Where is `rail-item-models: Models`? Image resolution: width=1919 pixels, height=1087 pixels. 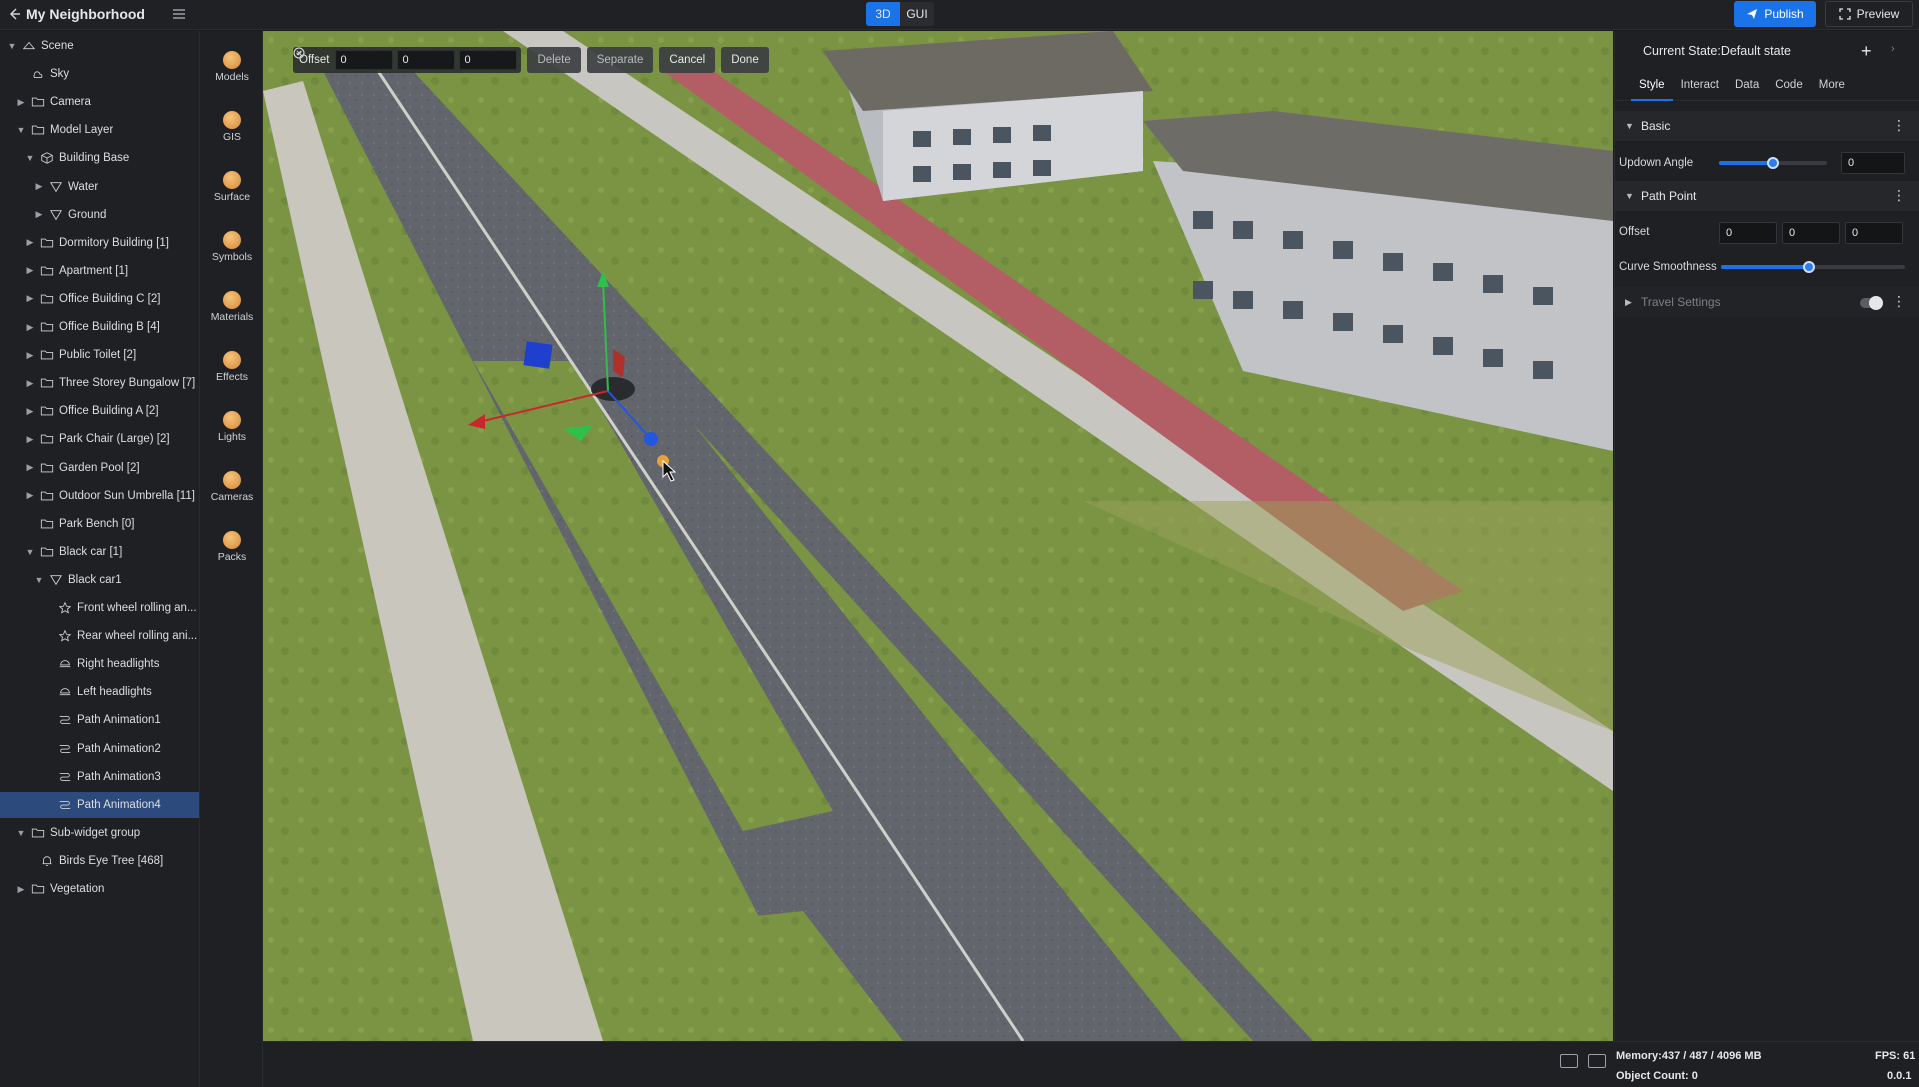 rail-item-models: Models is located at coordinates (232, 64).